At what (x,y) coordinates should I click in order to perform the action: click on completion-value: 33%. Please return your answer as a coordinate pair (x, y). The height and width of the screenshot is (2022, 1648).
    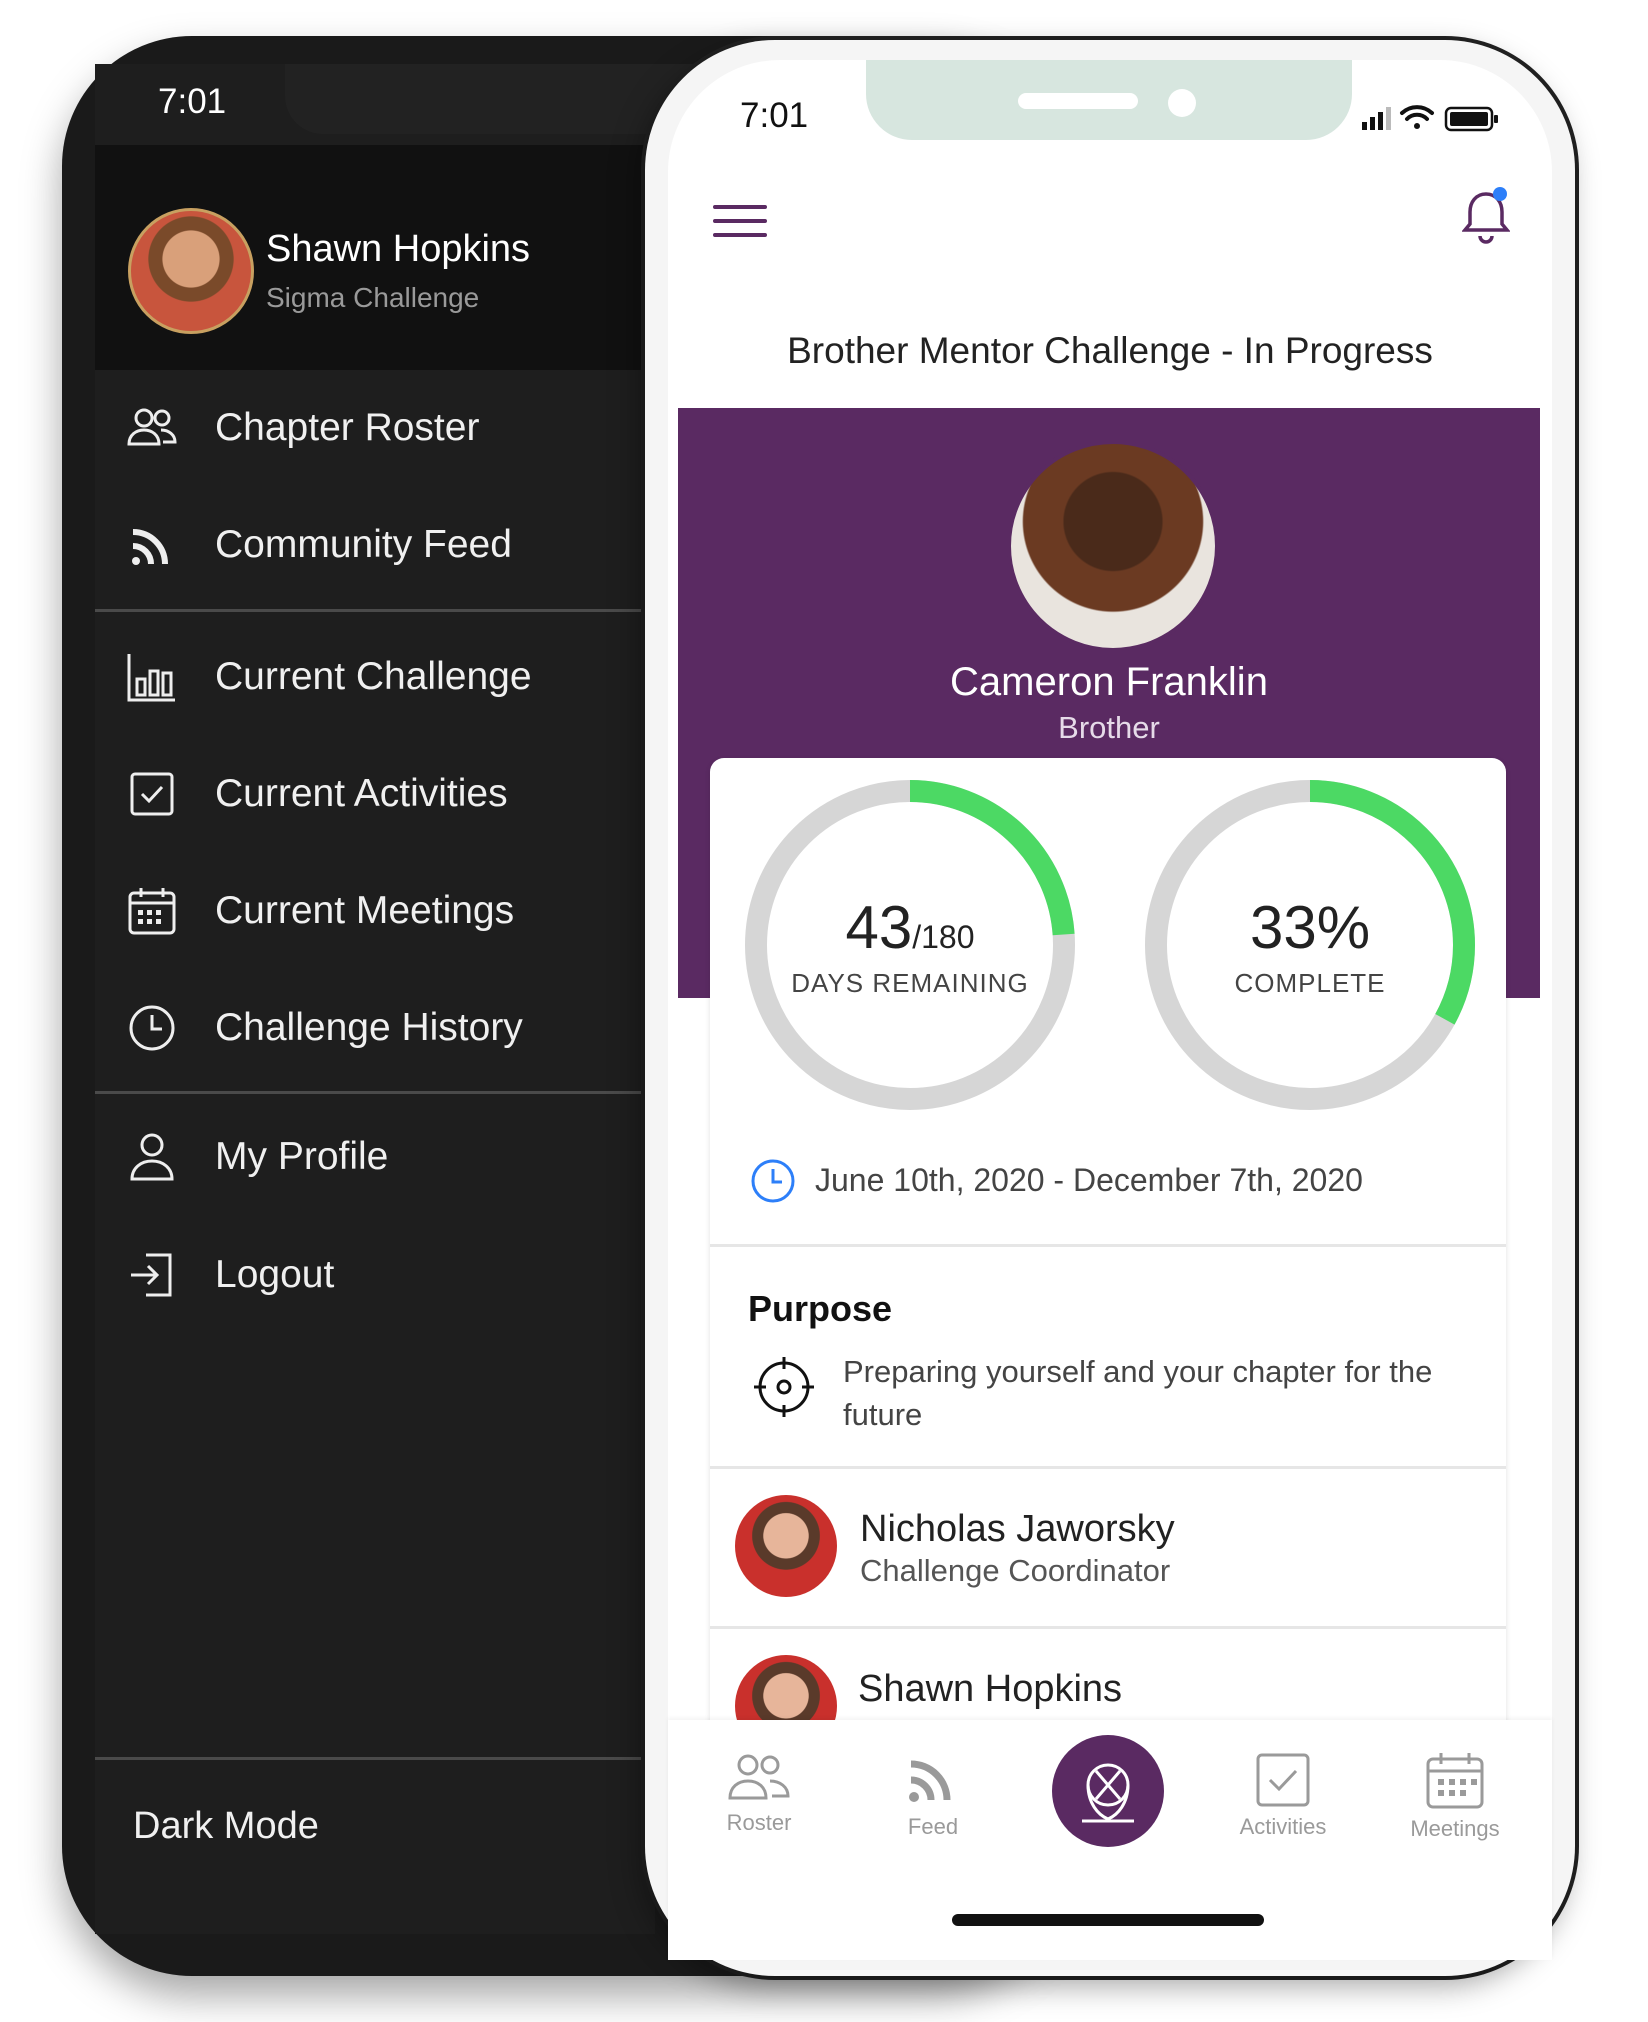
    Looking at the image, I should click on (1310, 927).